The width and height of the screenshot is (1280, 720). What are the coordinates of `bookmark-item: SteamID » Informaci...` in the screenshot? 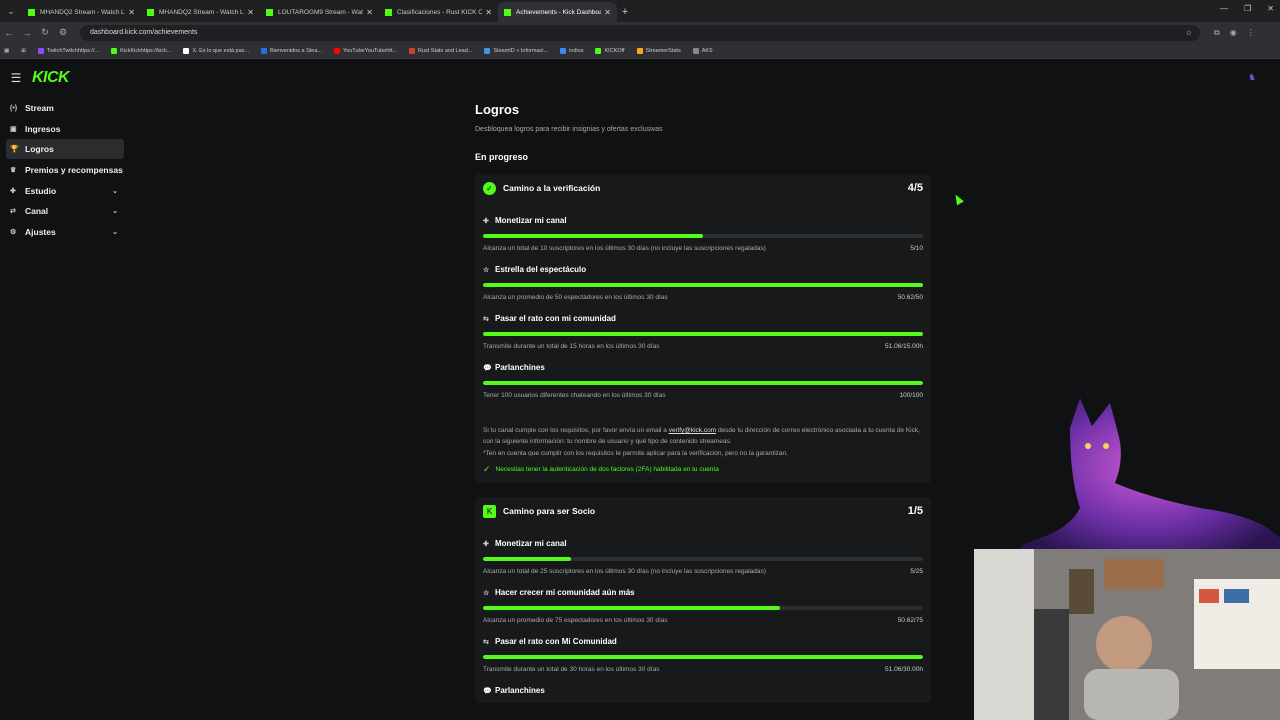 It's located at (516, 50).